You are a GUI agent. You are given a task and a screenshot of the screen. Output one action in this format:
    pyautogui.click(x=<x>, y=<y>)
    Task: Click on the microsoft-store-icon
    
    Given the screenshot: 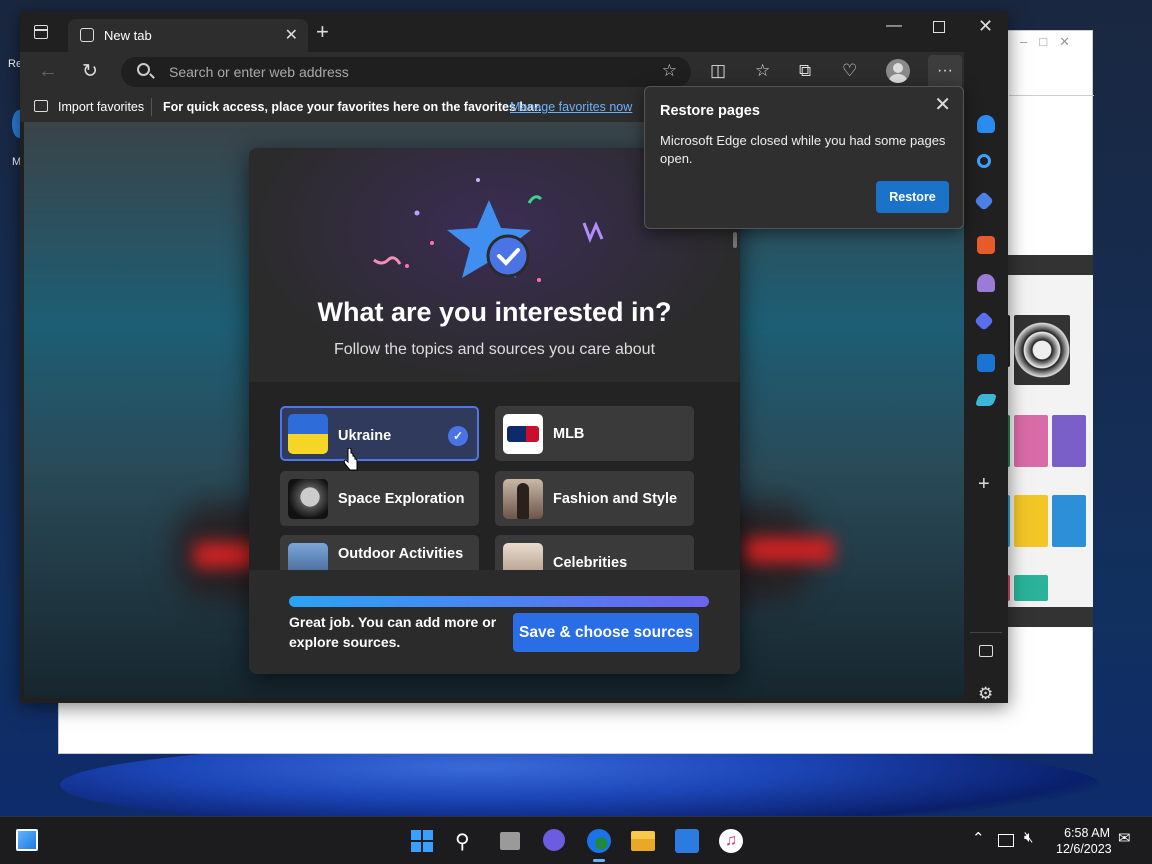 What is the action you would take?
    pyautogui.click(x=687, y=841)
    